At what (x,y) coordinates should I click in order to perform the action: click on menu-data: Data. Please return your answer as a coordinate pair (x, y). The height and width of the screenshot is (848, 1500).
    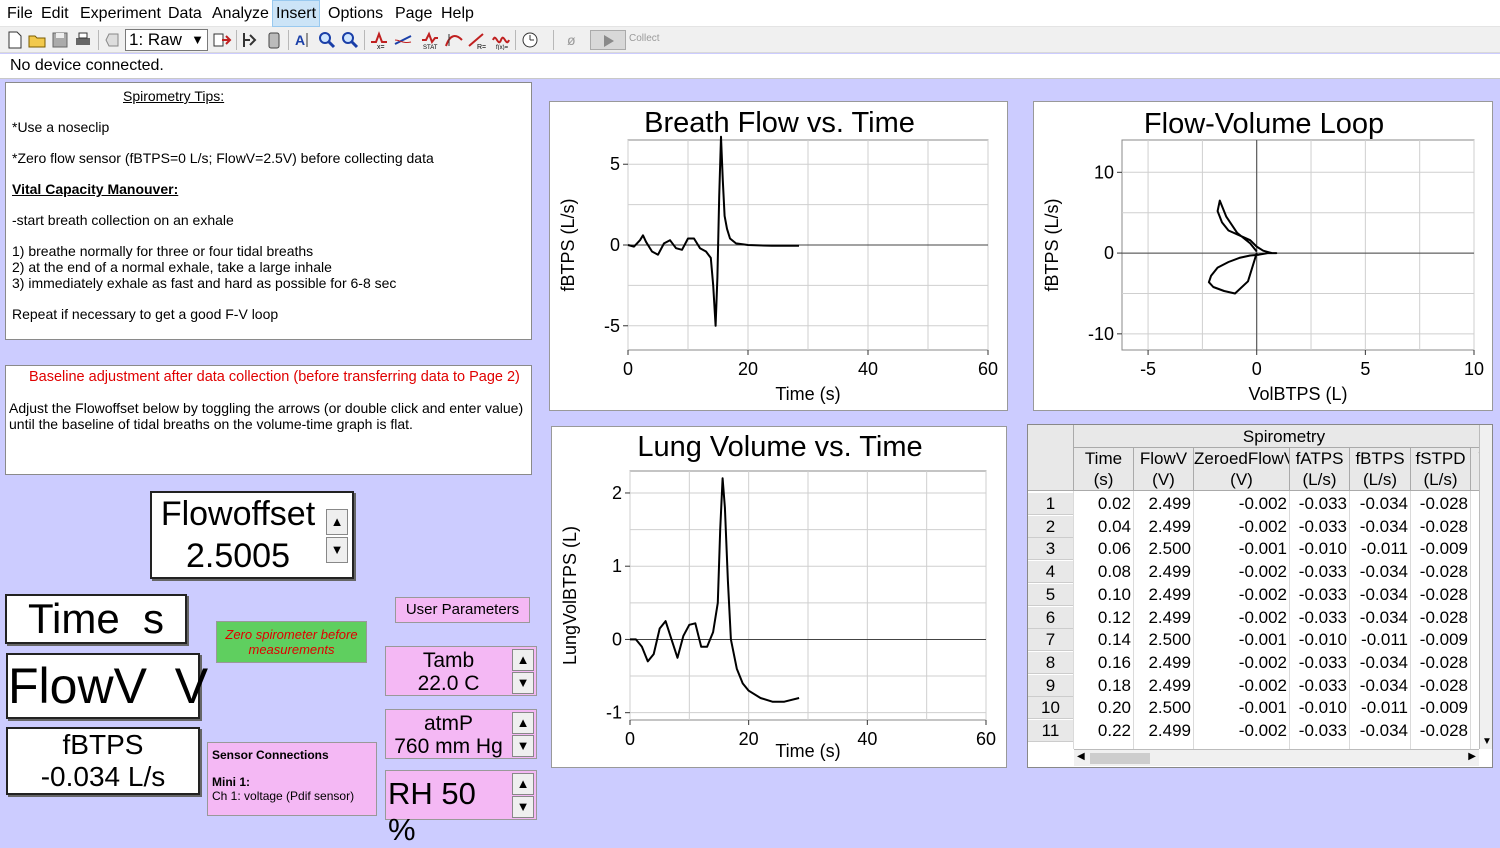
    Looking at the image, I should click on (185, 13).